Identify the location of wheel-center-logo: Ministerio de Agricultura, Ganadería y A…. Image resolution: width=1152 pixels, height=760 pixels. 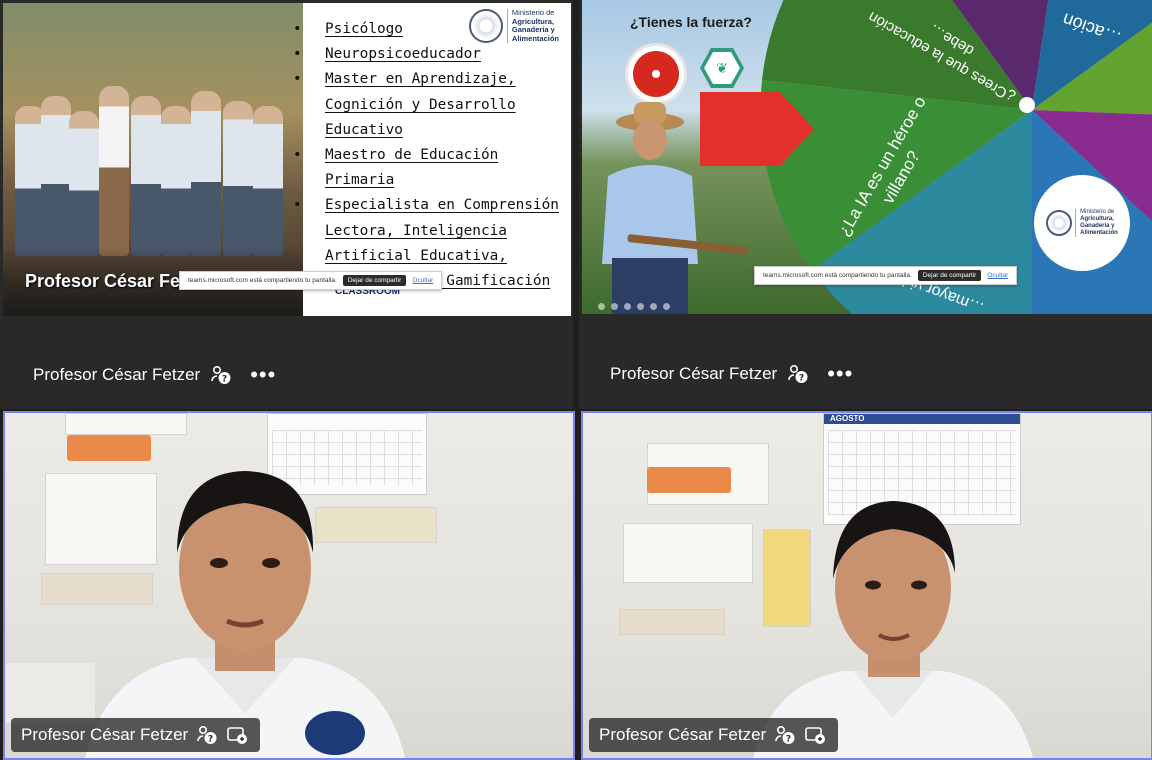
(1082, 223).